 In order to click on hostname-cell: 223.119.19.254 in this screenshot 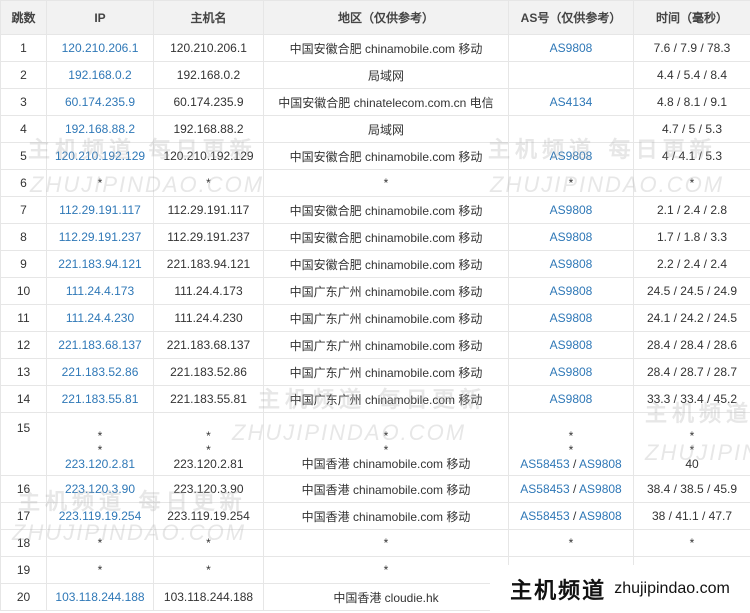, I will do `click(208, 516)`.